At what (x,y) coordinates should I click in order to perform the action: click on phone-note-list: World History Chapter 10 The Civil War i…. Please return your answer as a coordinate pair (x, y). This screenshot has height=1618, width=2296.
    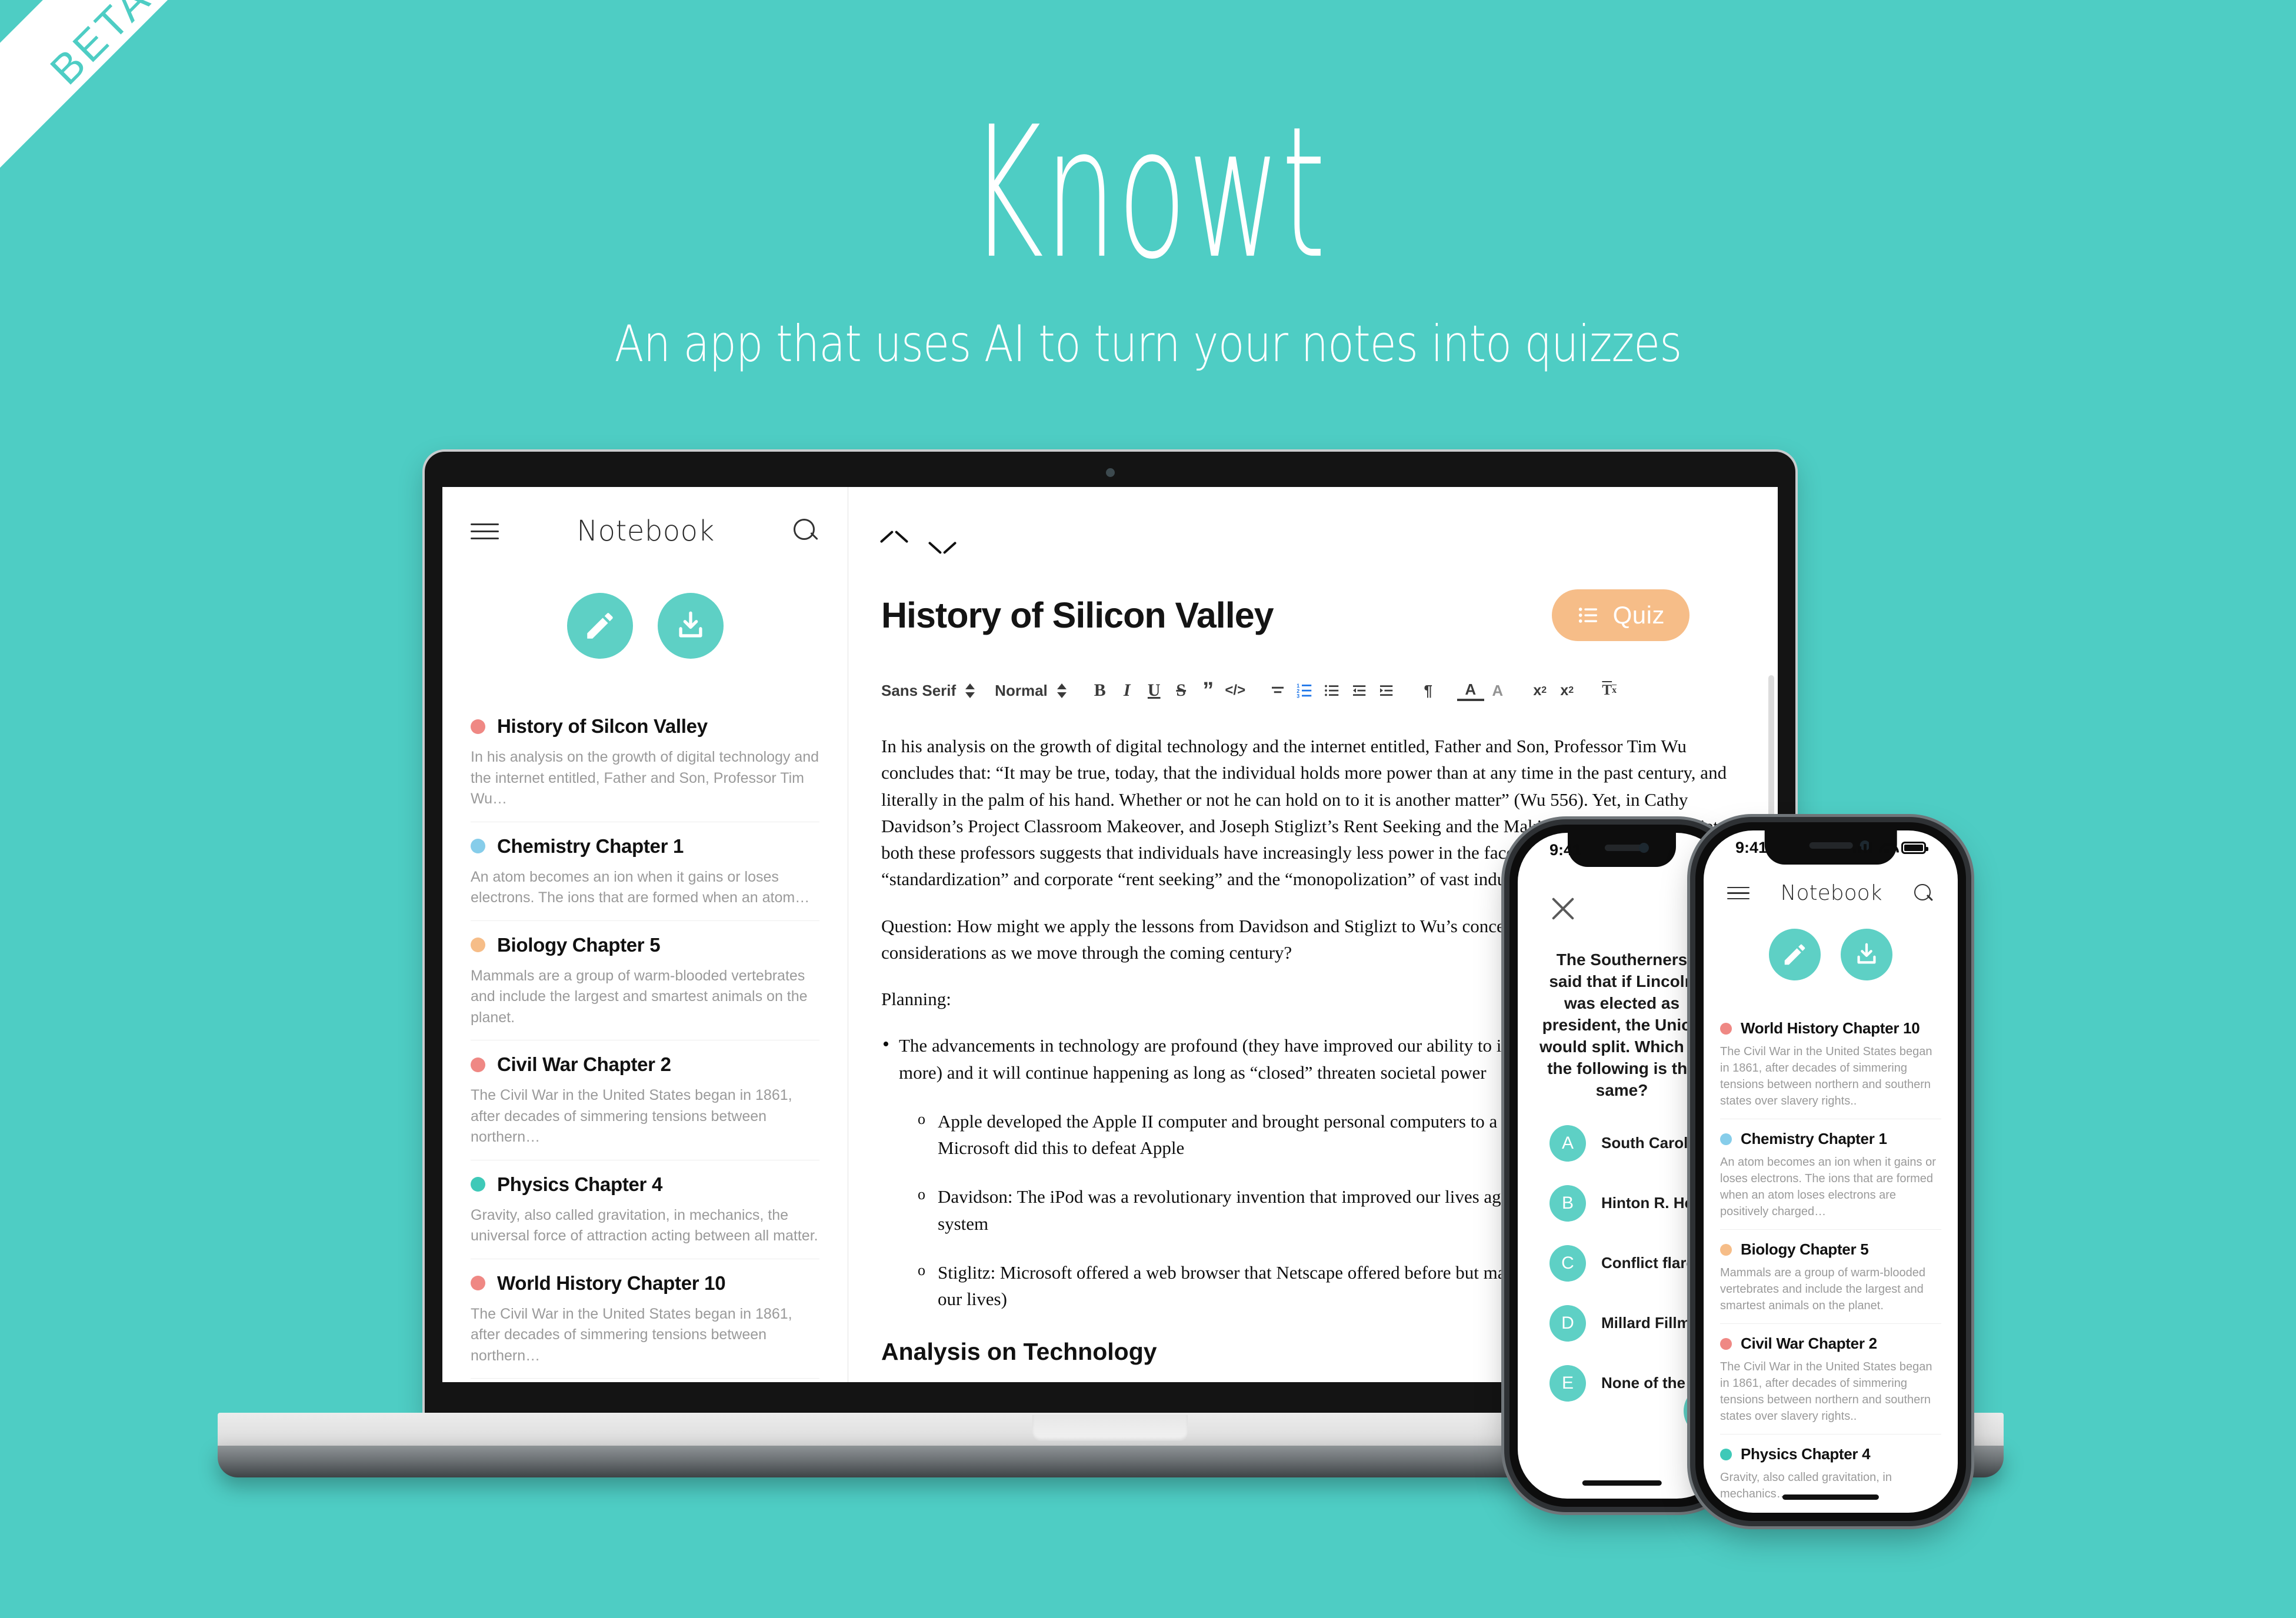
    Looking at the image, I should click on (1831, 1260).